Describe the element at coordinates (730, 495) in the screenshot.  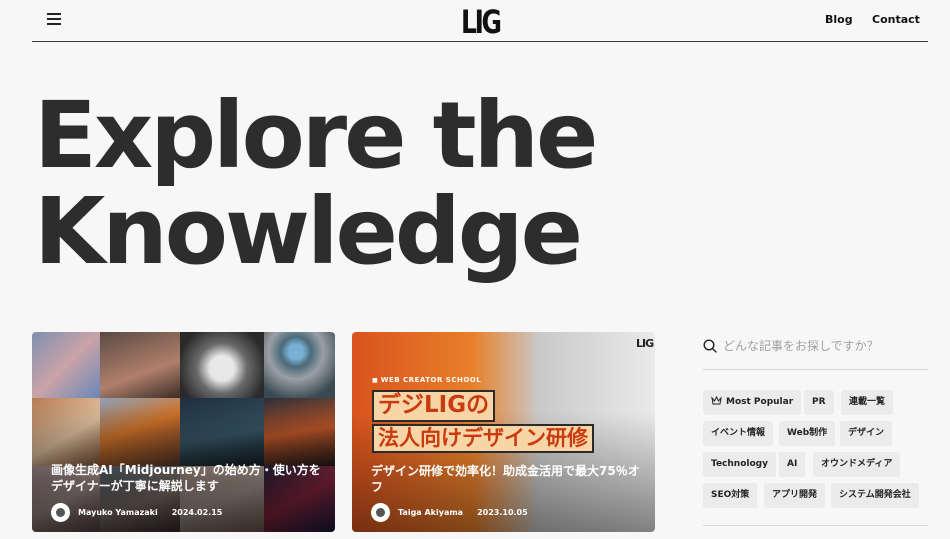
I see `tag-seo: SEO対策` at that location.